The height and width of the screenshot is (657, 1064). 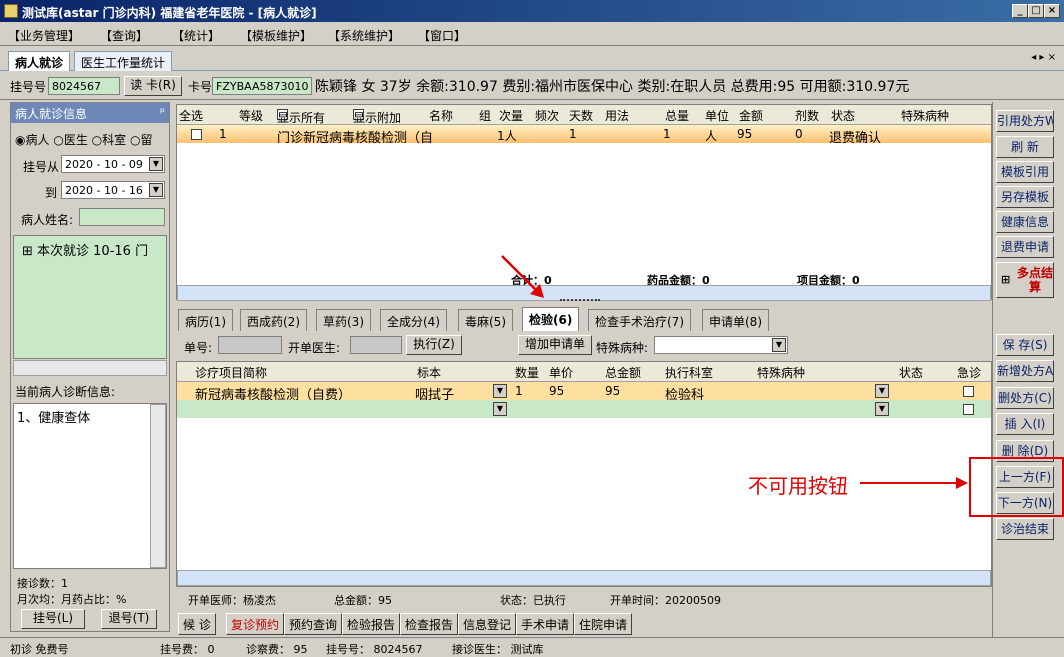 What do you see at coordinates (371, 624) in the screenshot?
I see `lab-report-button: 检验报告` at bounding box center [371, 624].